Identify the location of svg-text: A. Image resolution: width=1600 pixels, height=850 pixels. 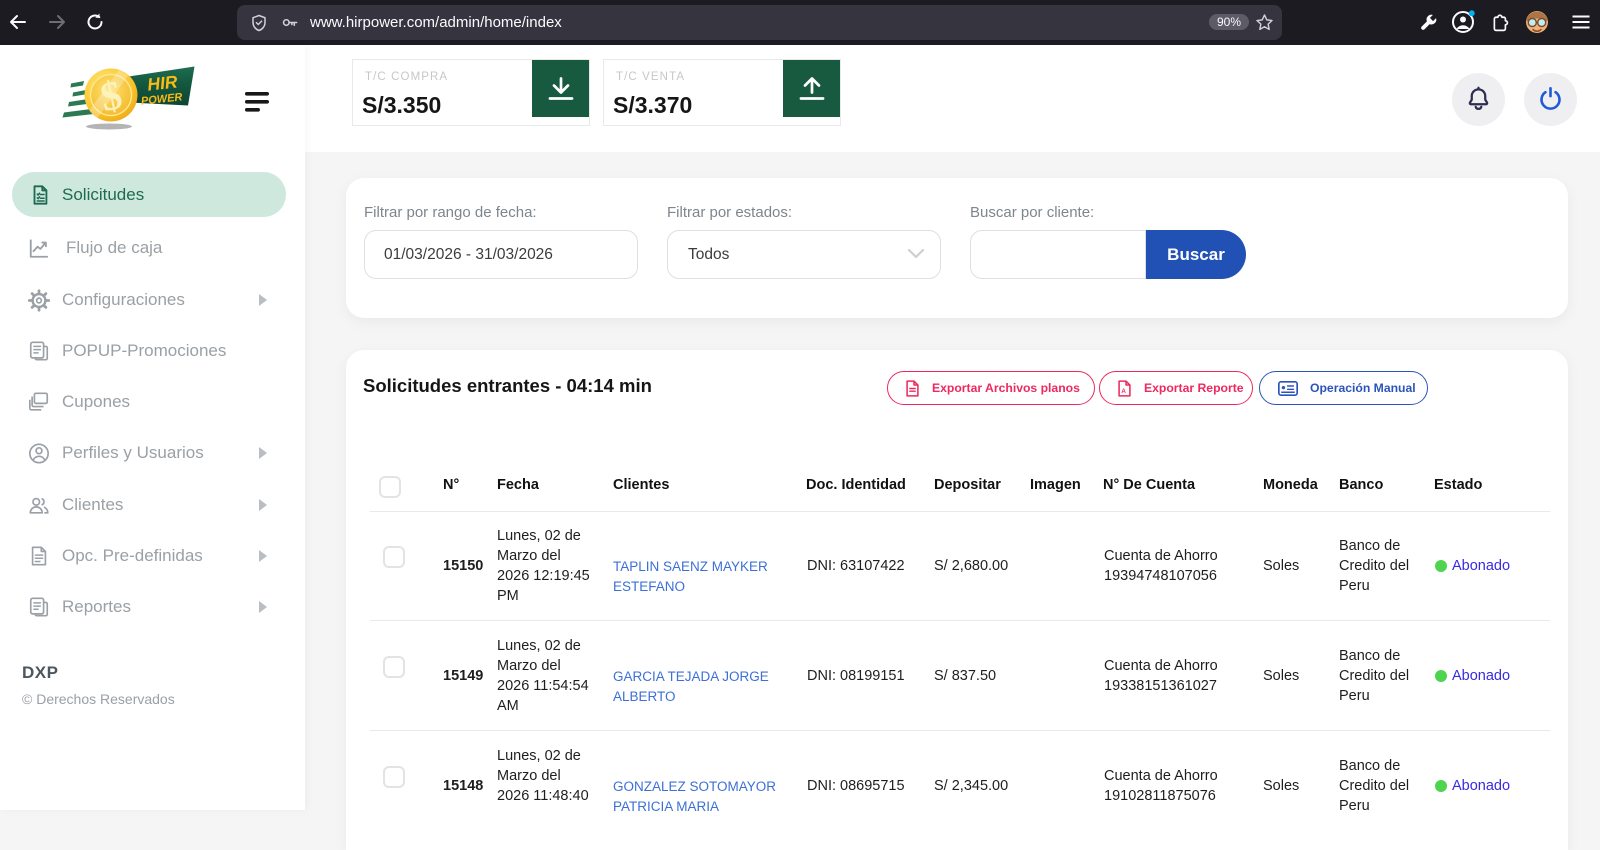
(1123, 391).